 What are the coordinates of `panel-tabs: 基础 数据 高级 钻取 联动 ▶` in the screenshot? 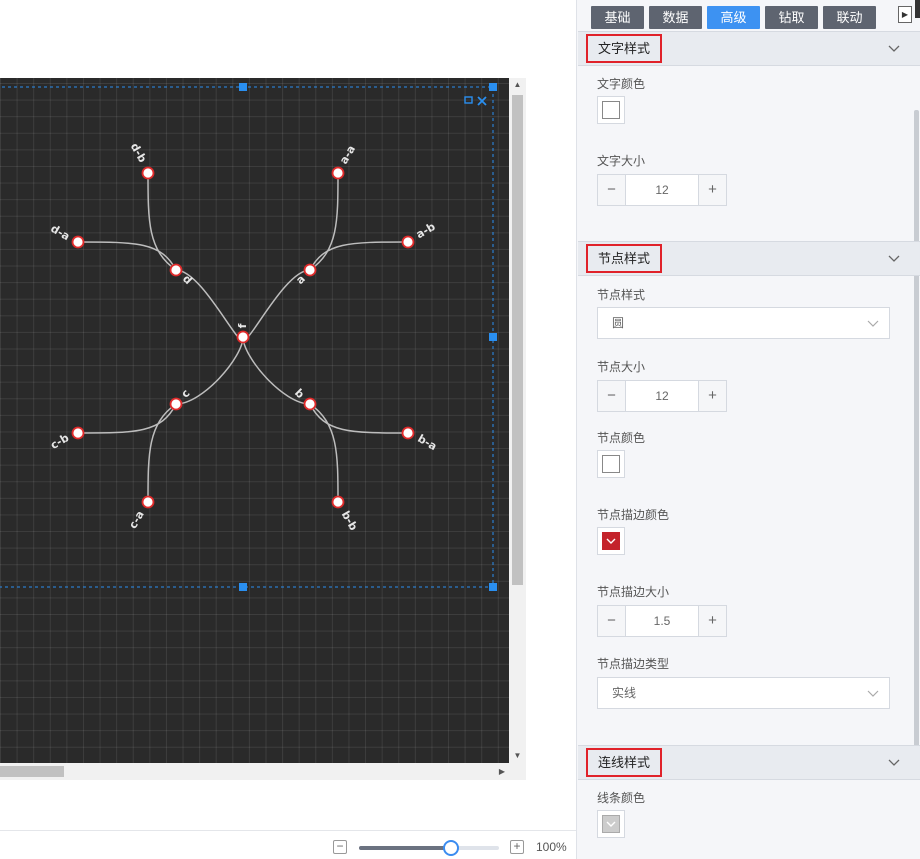 It's located at (748, 16).